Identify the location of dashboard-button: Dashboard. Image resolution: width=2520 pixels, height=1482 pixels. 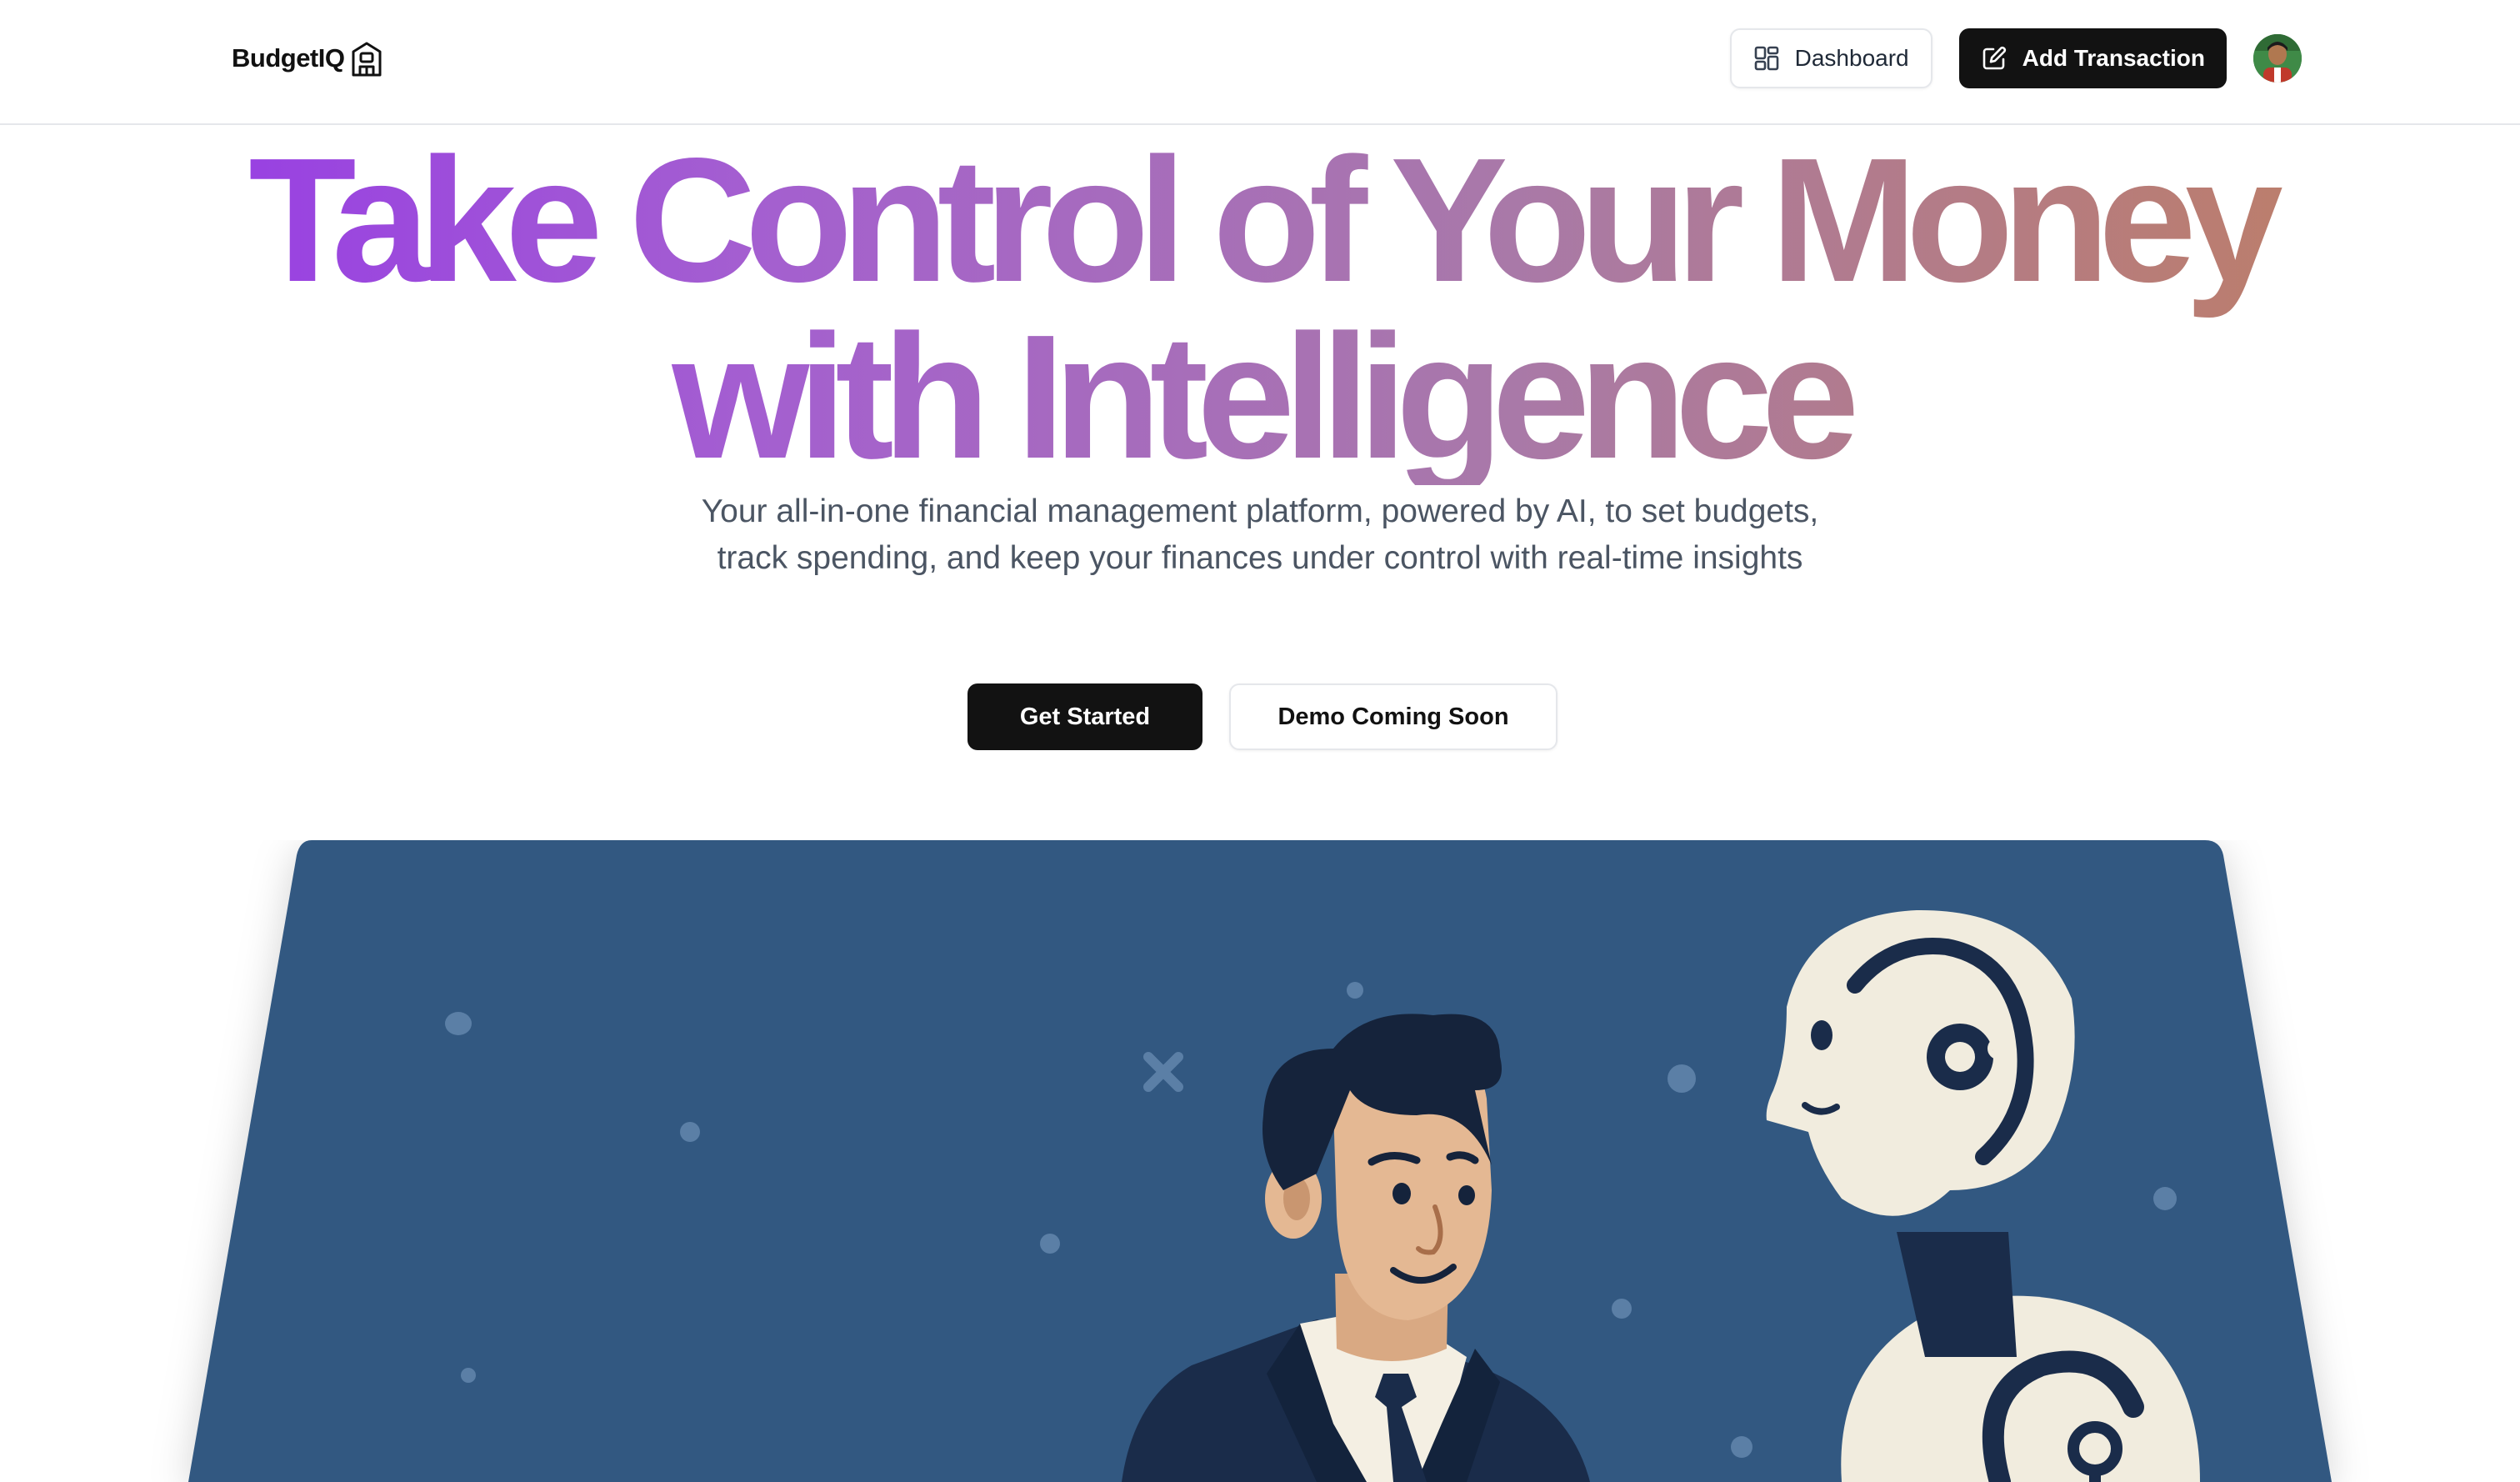
(1830, 58).